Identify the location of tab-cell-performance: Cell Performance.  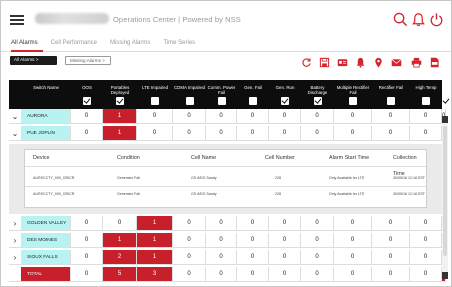
(74, 45).